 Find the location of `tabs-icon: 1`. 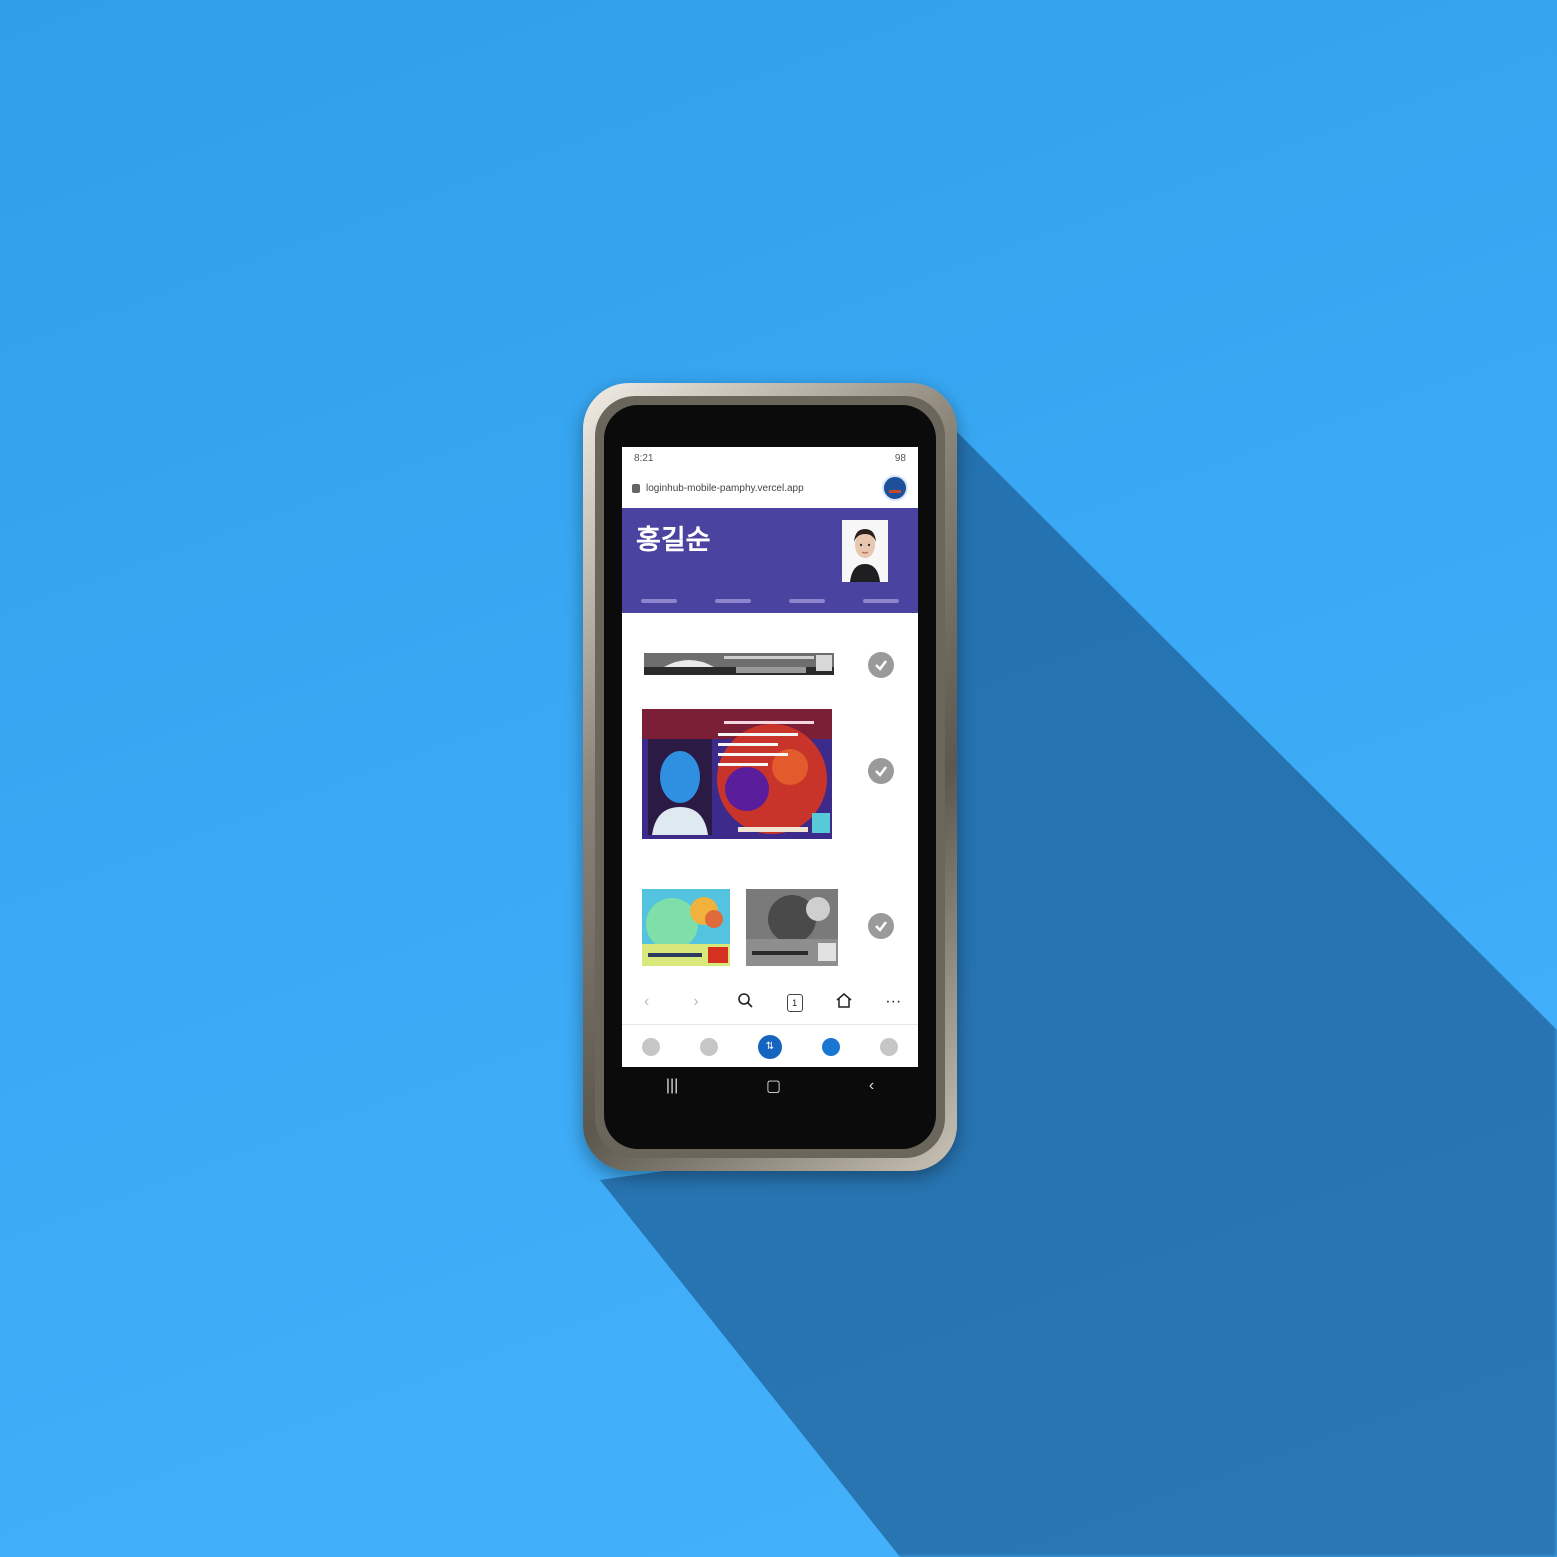

tabs-icon: 1 is located at coordinates (795, 1002).